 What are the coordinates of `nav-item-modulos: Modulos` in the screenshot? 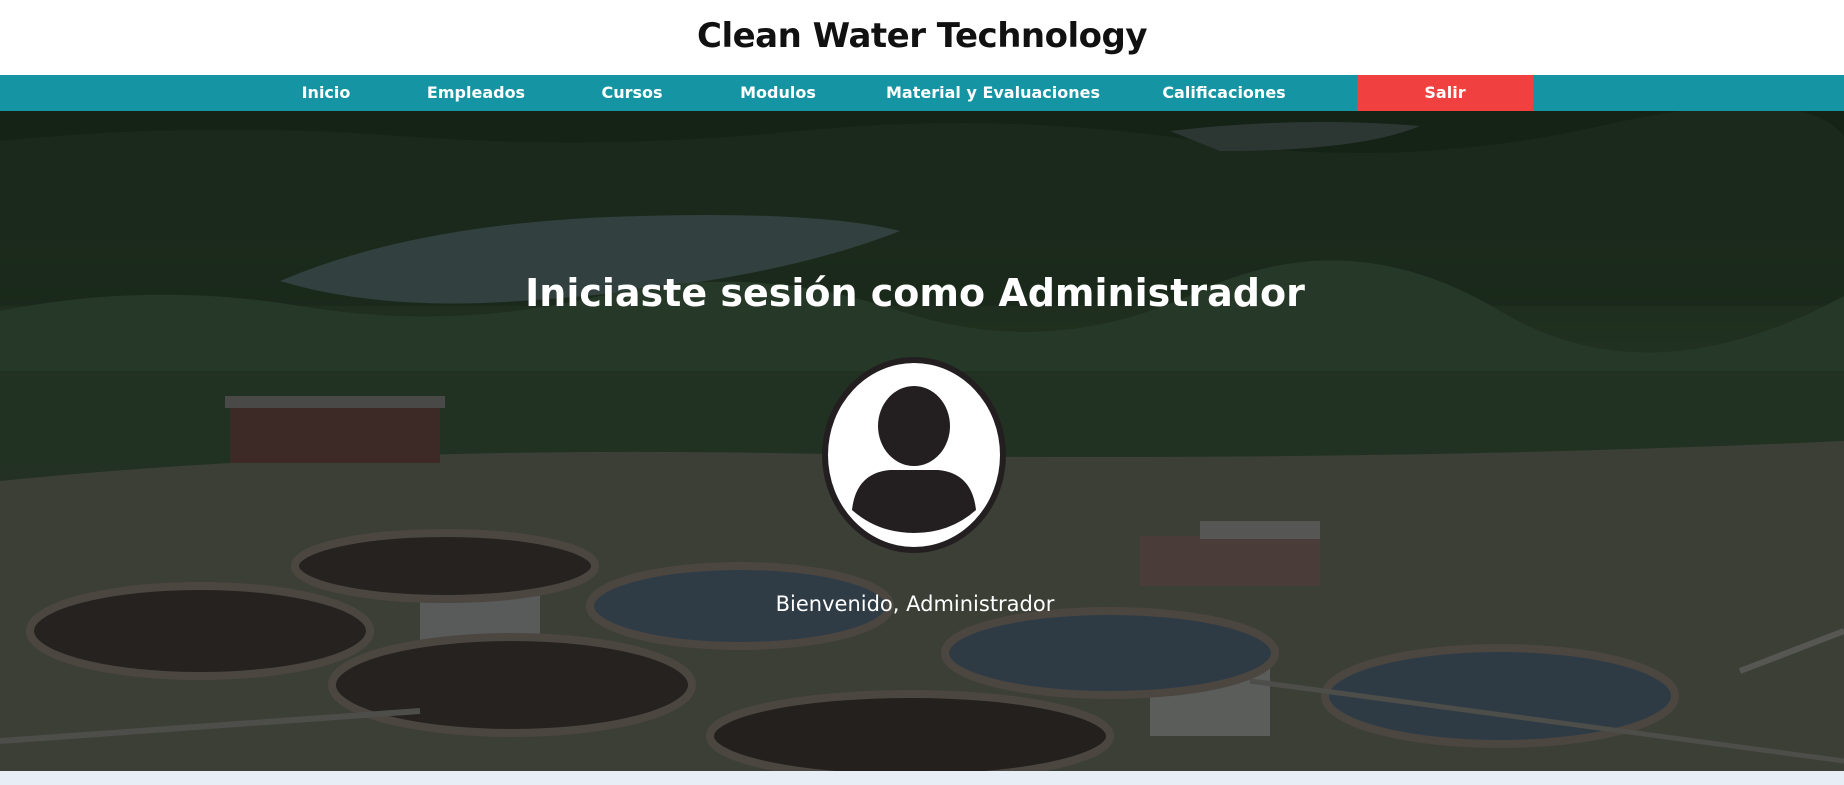 It's located at (778, 93).